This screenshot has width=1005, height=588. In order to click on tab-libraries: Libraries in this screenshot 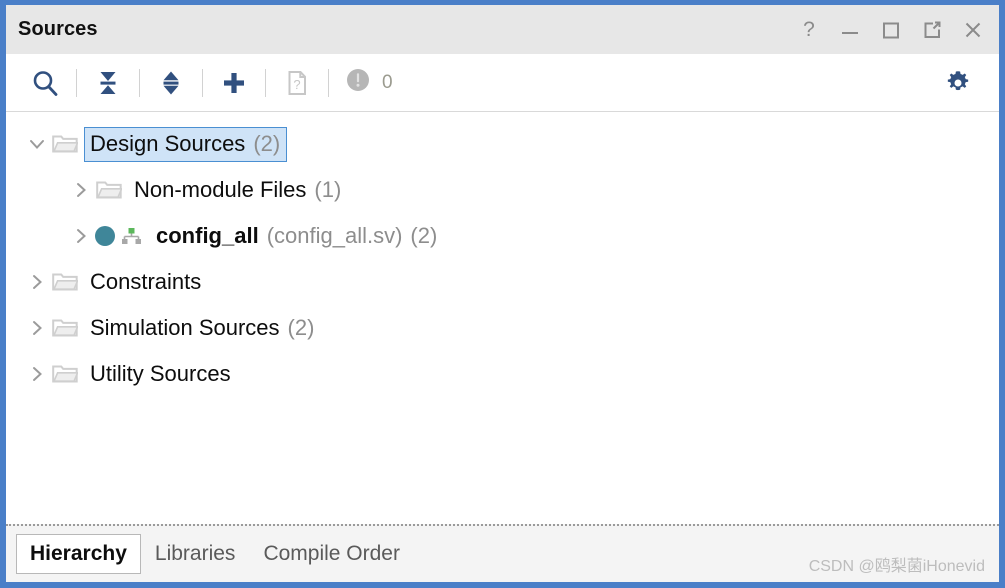, I will do `click(195, 554)`.